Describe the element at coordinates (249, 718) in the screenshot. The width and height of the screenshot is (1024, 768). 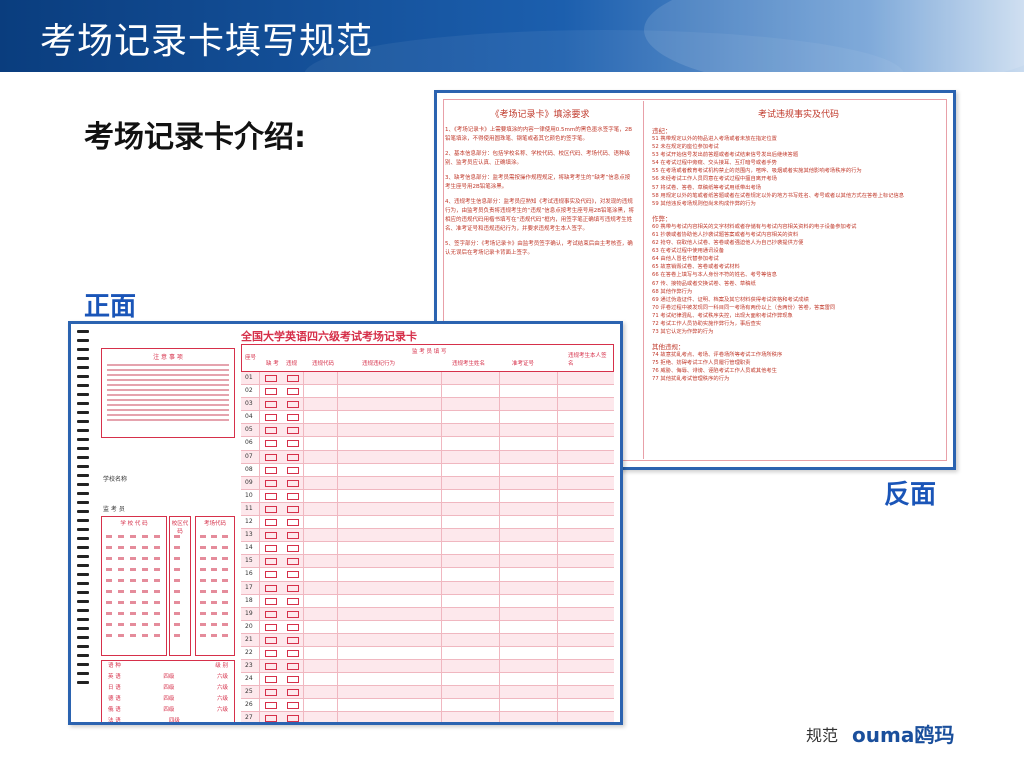
I see `seat-number: 27` at that location.